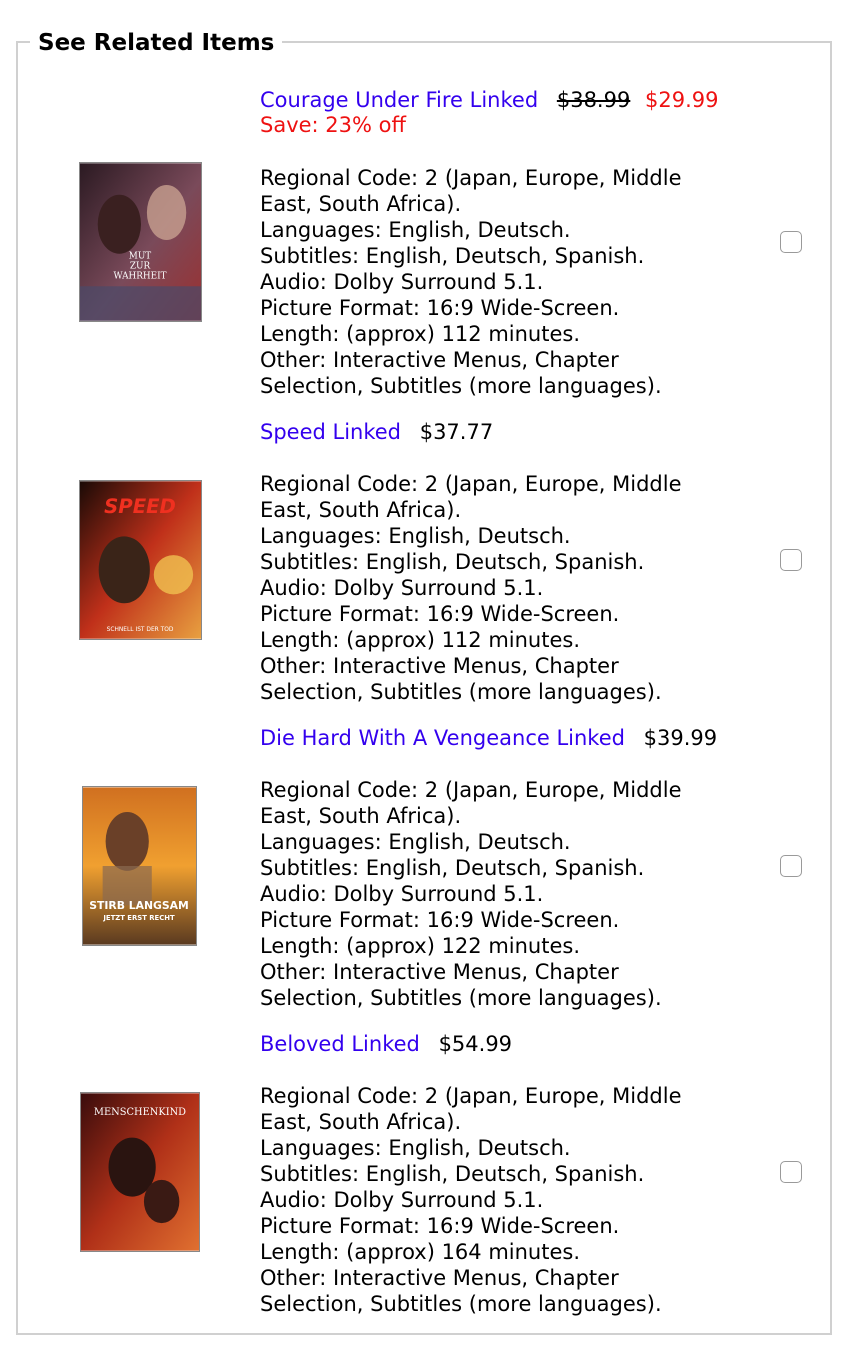 The height and width of the screenshot is (1356, 860). I want to click on cover-tagline-text: JETZT ERST RECHT, so click(138, 918).